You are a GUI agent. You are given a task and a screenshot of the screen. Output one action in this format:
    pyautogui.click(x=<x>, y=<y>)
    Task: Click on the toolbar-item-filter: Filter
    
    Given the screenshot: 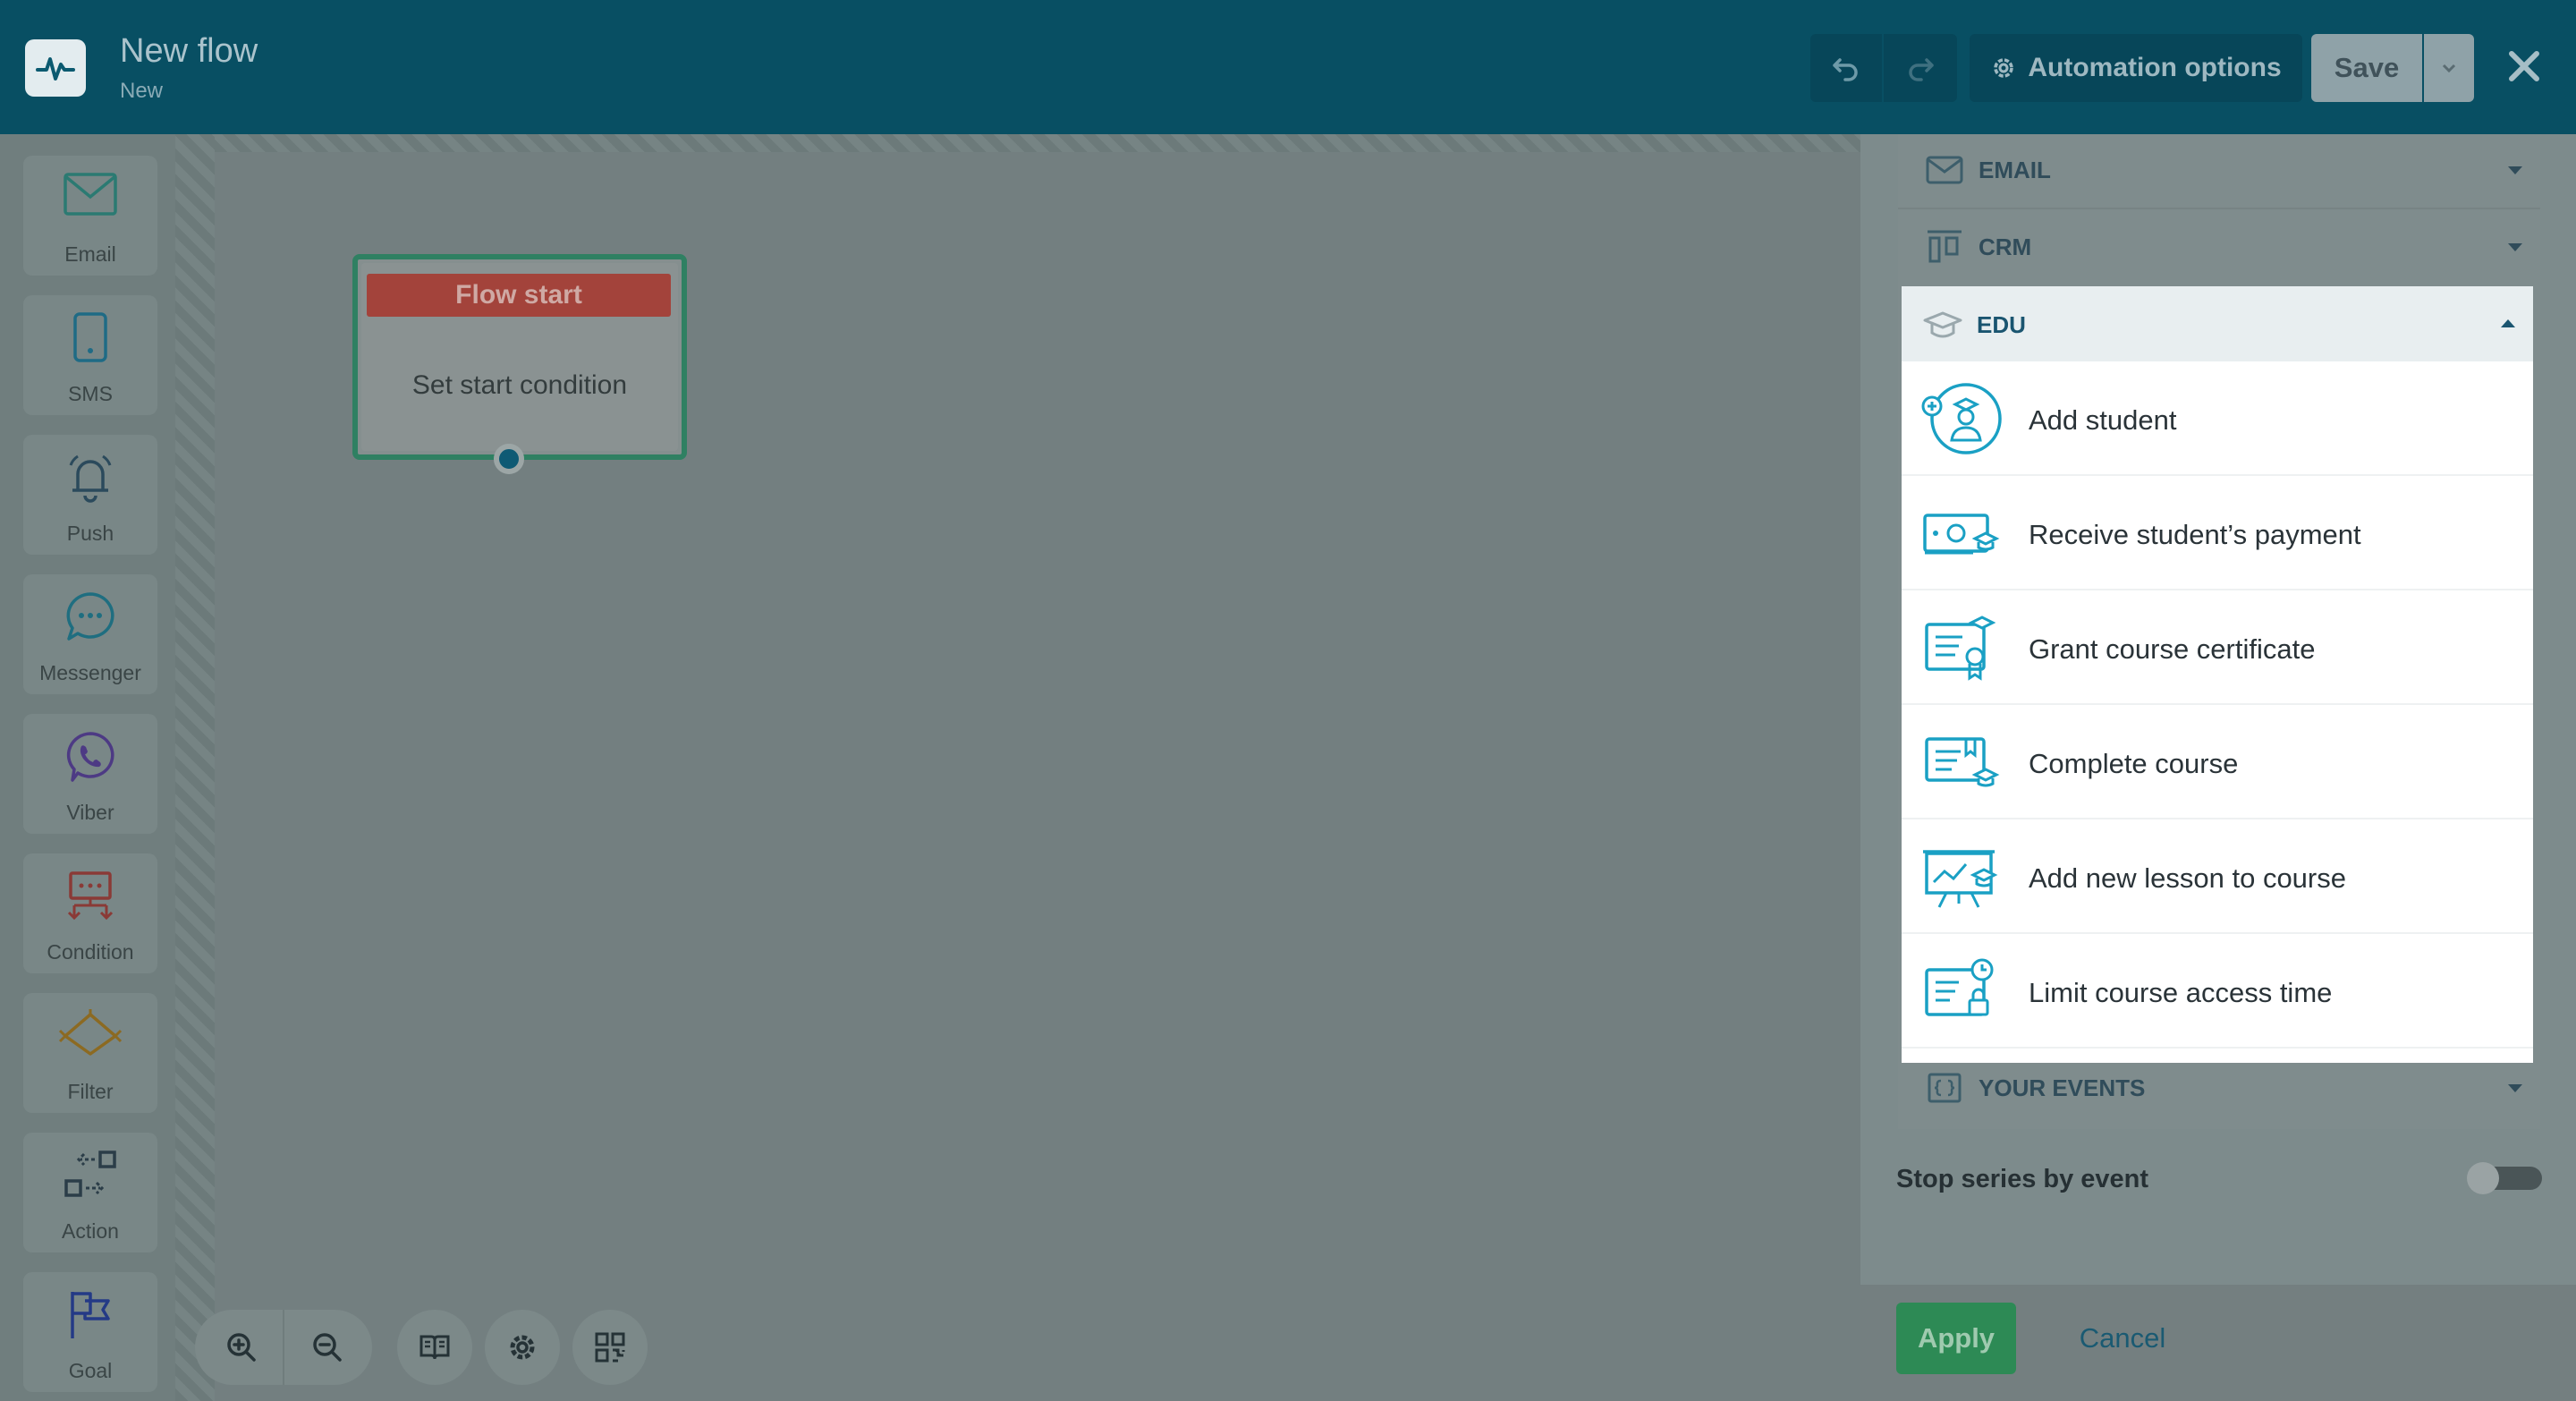 What is the action you would take?
    pyautogui.click(x=90, y=1053)
    